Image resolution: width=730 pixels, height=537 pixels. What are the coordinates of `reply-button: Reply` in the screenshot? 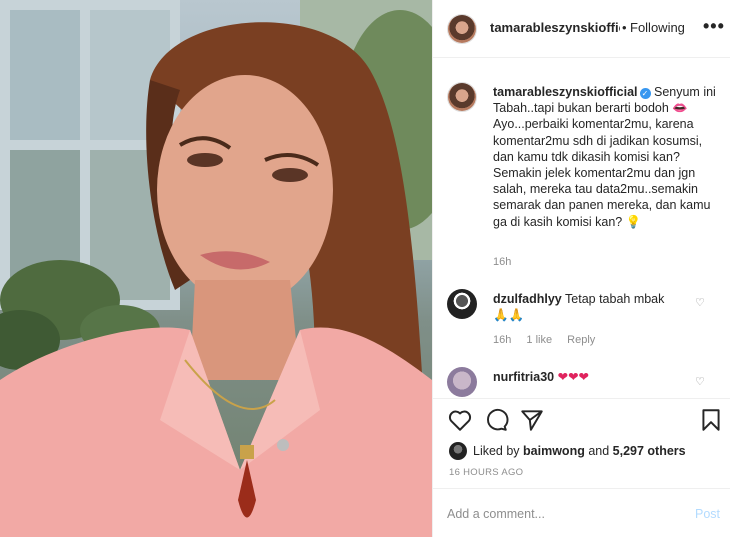 It's located at (581, 340).